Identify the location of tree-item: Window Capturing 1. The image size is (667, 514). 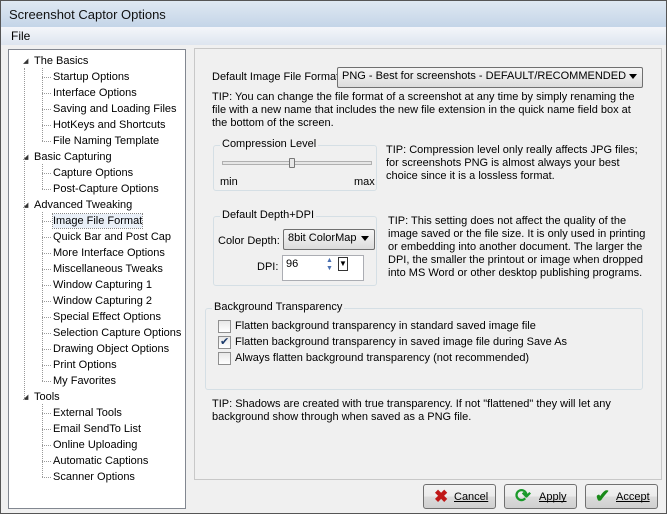
(102, 285).